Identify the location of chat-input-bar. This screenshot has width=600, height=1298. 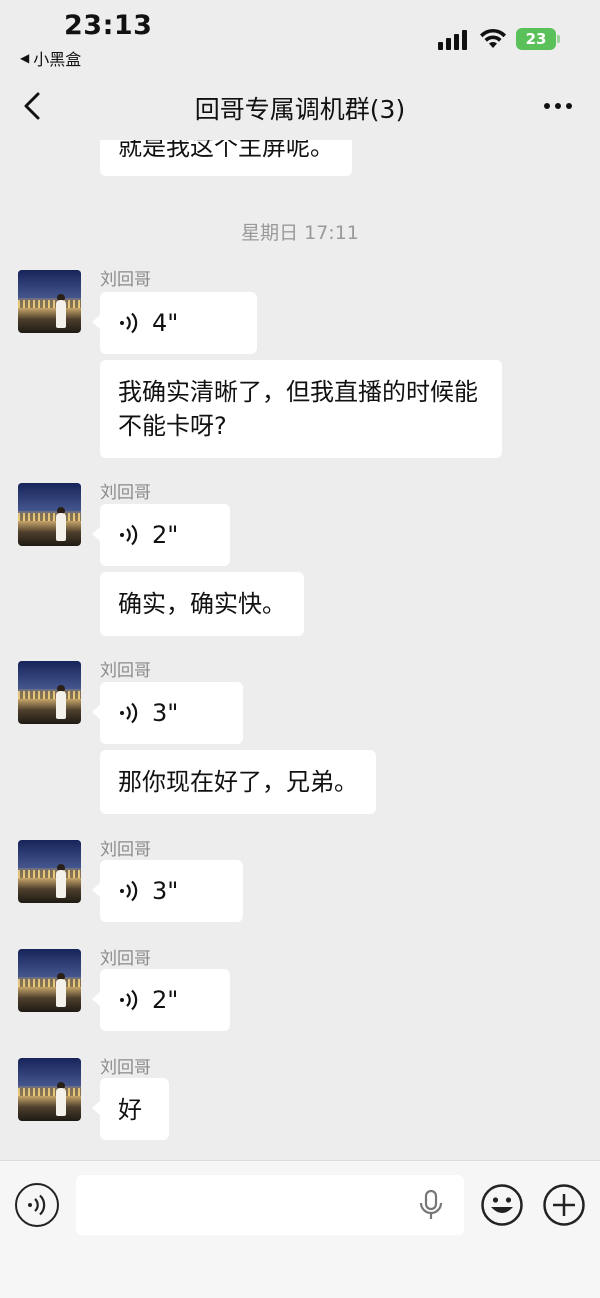
(300, 1229).